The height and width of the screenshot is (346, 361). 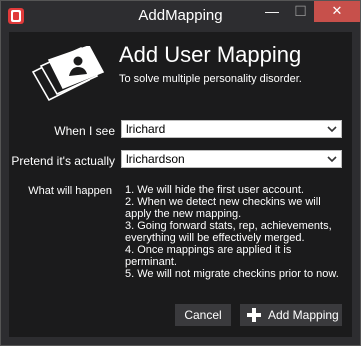 What do you see at coordinates (231, 159) in the screenshot?
I see `pretend-select: lrichardson` at bounding box center [231, 159].